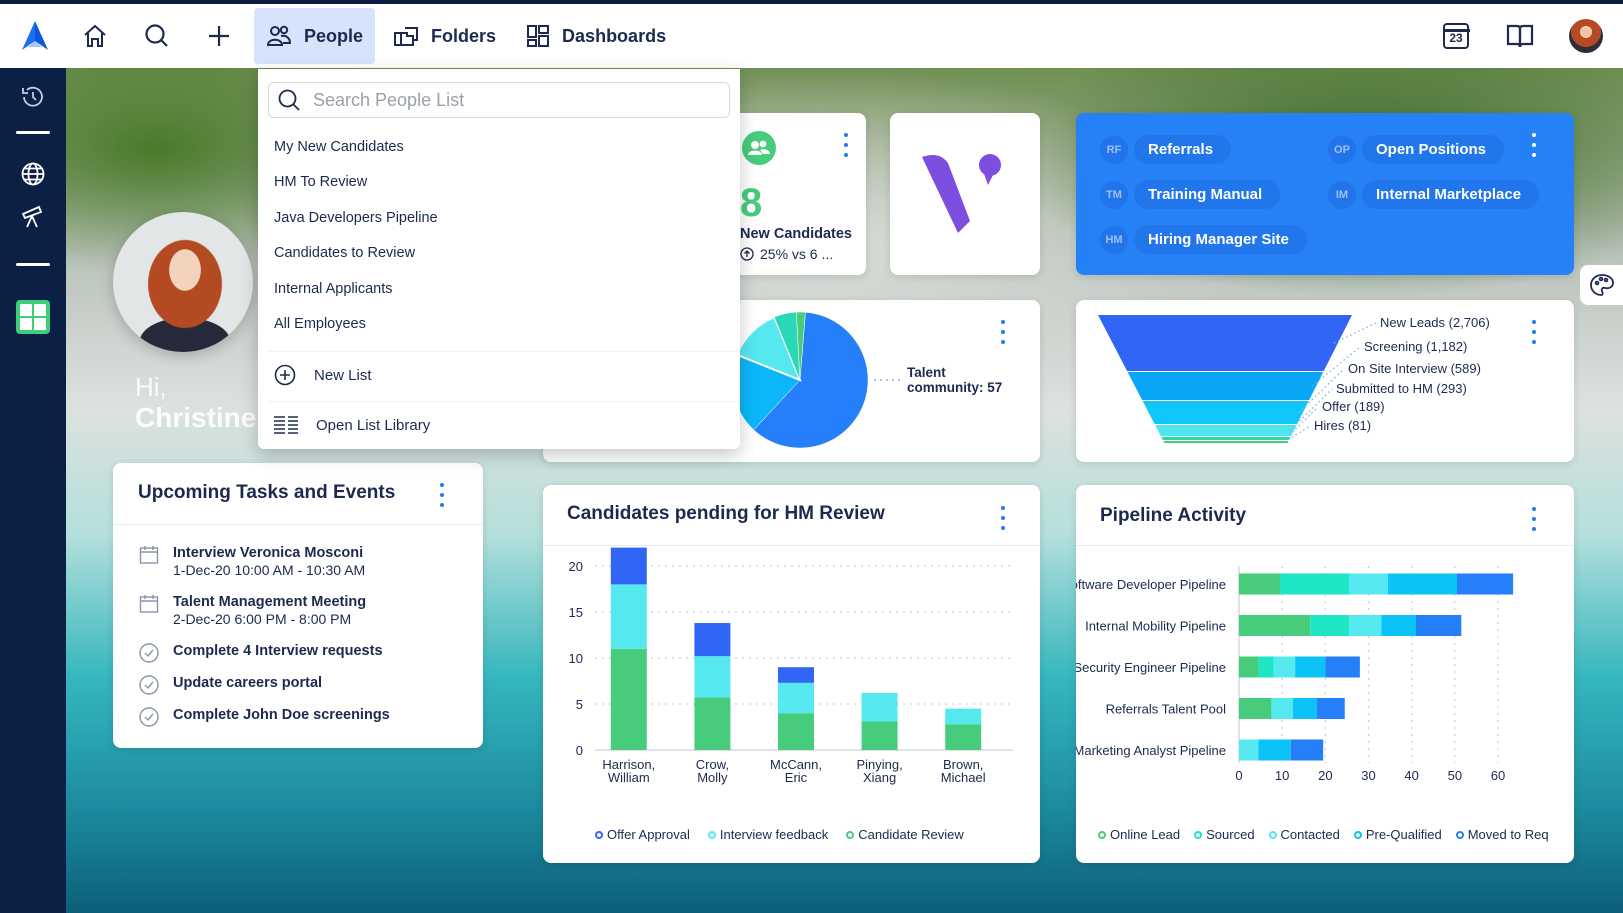 The image size is (1623, 913). Describe the element at coordinates (1226, 442) in the screenshot. I see `funnel-stage-hires` at that location.